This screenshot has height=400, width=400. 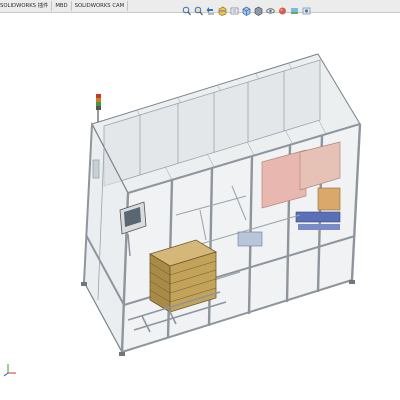 I want to click on reference-triad, so click(x=9, y=370).